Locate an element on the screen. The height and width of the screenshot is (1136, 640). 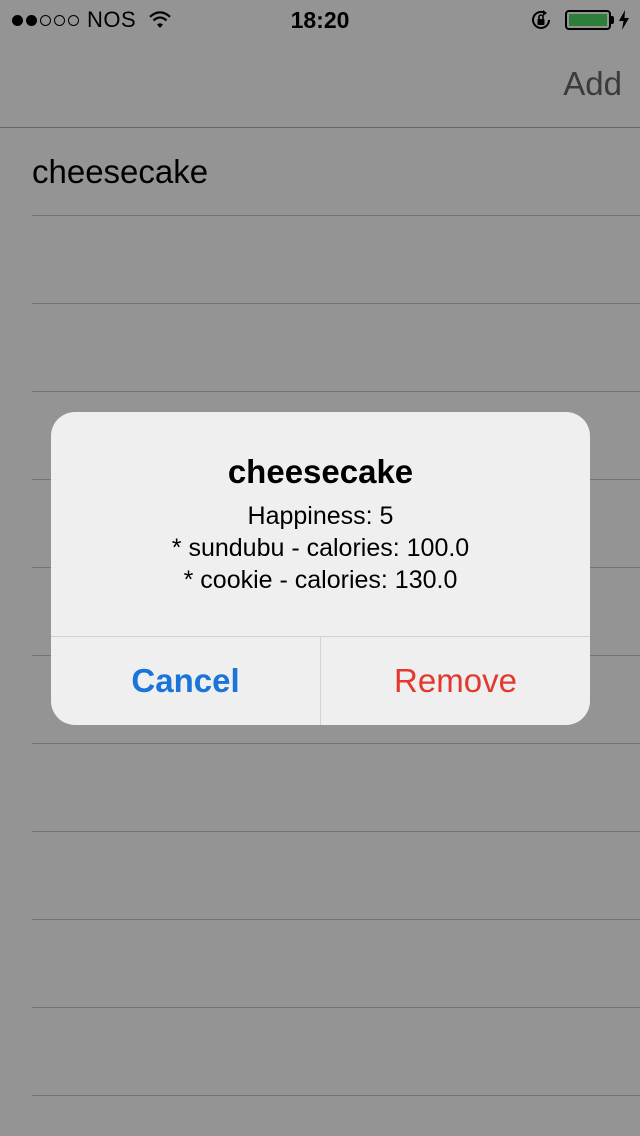
alert-actions: Cancel Remove is located at coordinates (320, 680).